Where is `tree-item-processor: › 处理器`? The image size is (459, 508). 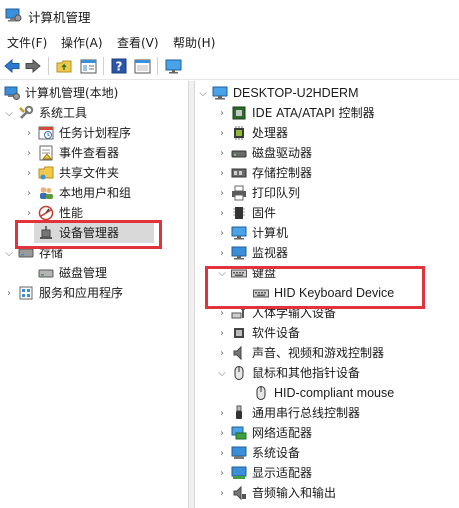
tree-item-processor: › 处理器 is located at coordinates (252, 133).